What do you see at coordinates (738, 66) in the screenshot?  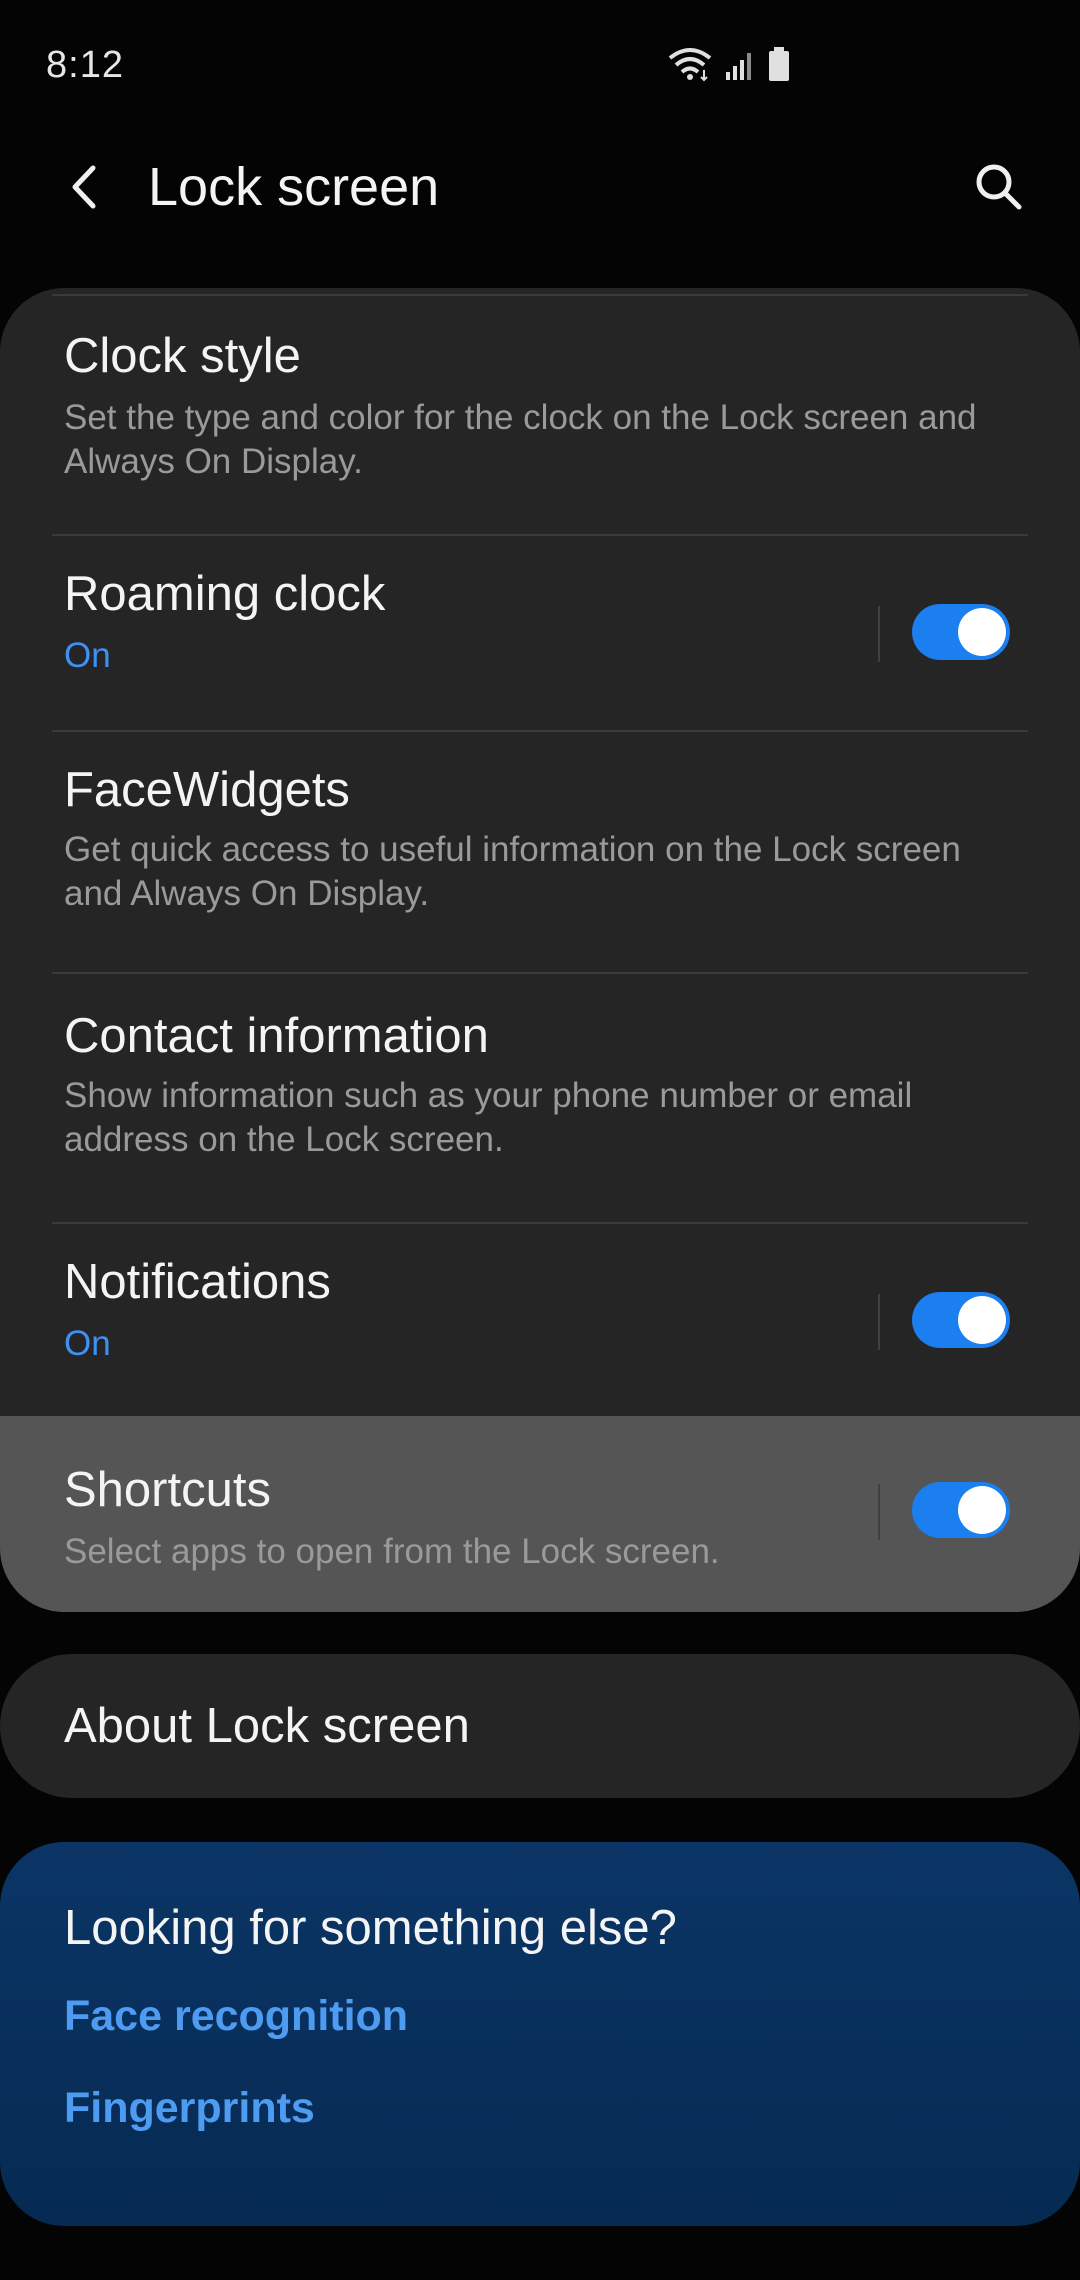 I see `signal-icon` at bounding box center [738, 66].